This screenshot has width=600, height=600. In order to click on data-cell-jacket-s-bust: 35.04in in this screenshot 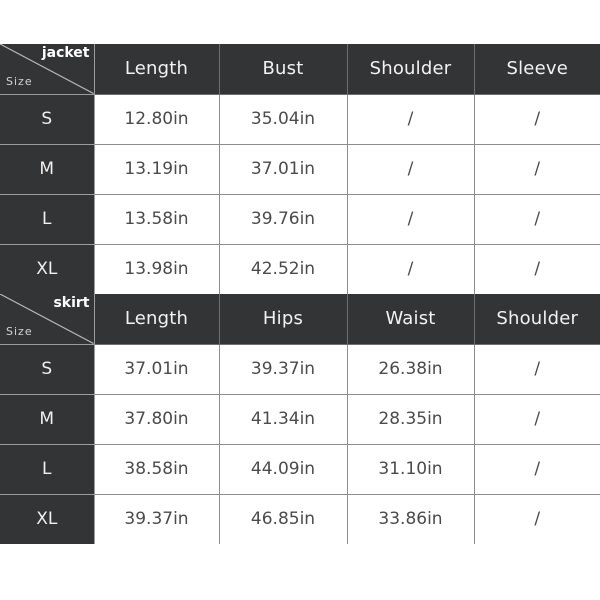, I will do `click(283, 119)`.